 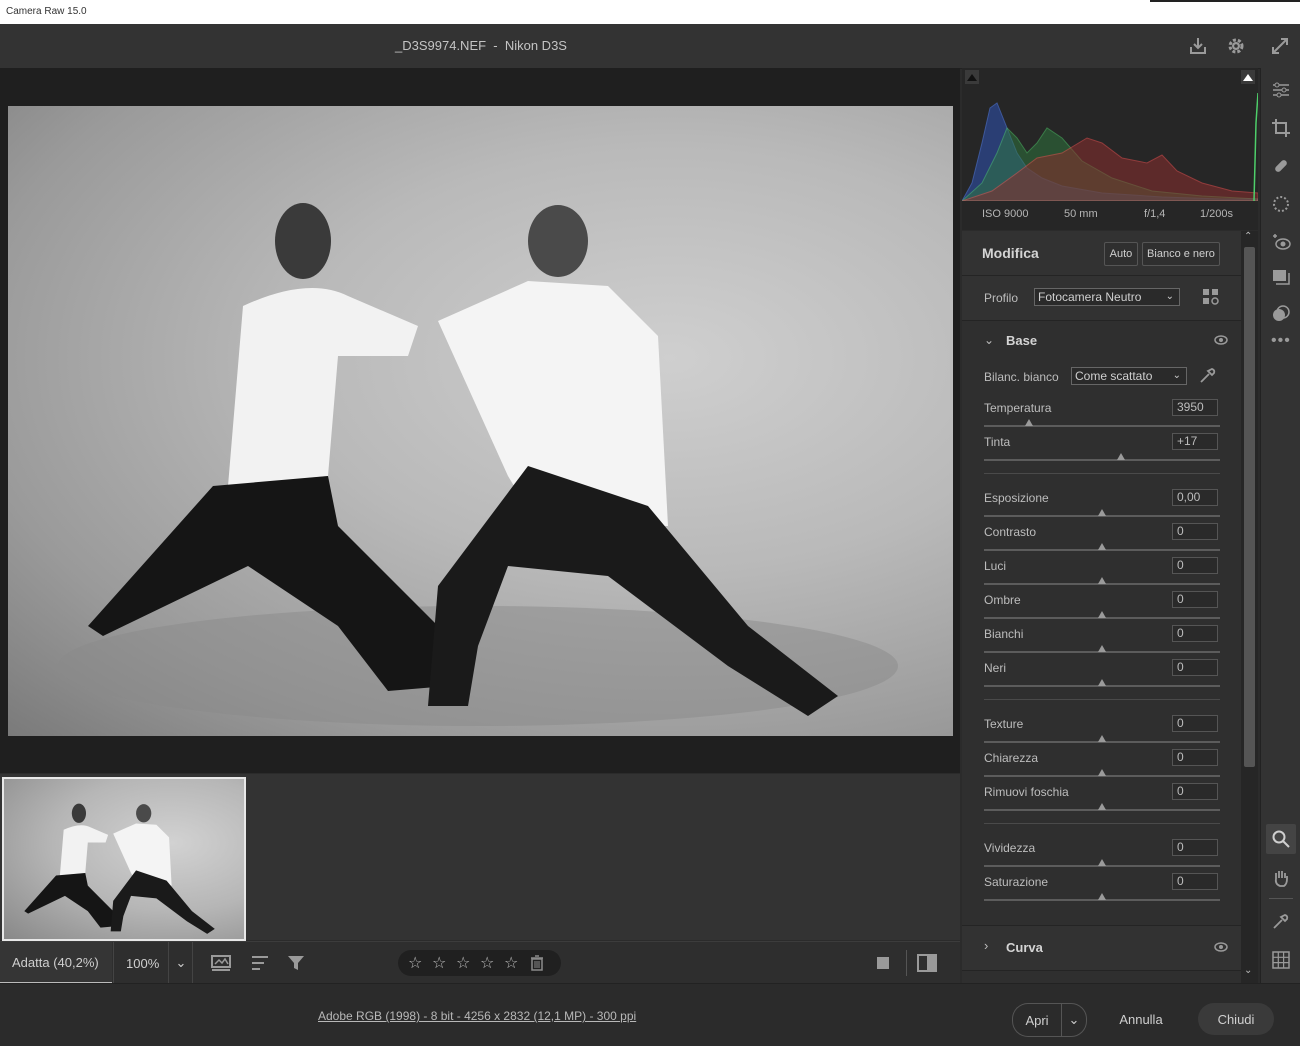 I want to click on slider-label: Esposizione, so click(x=1016, y=498).